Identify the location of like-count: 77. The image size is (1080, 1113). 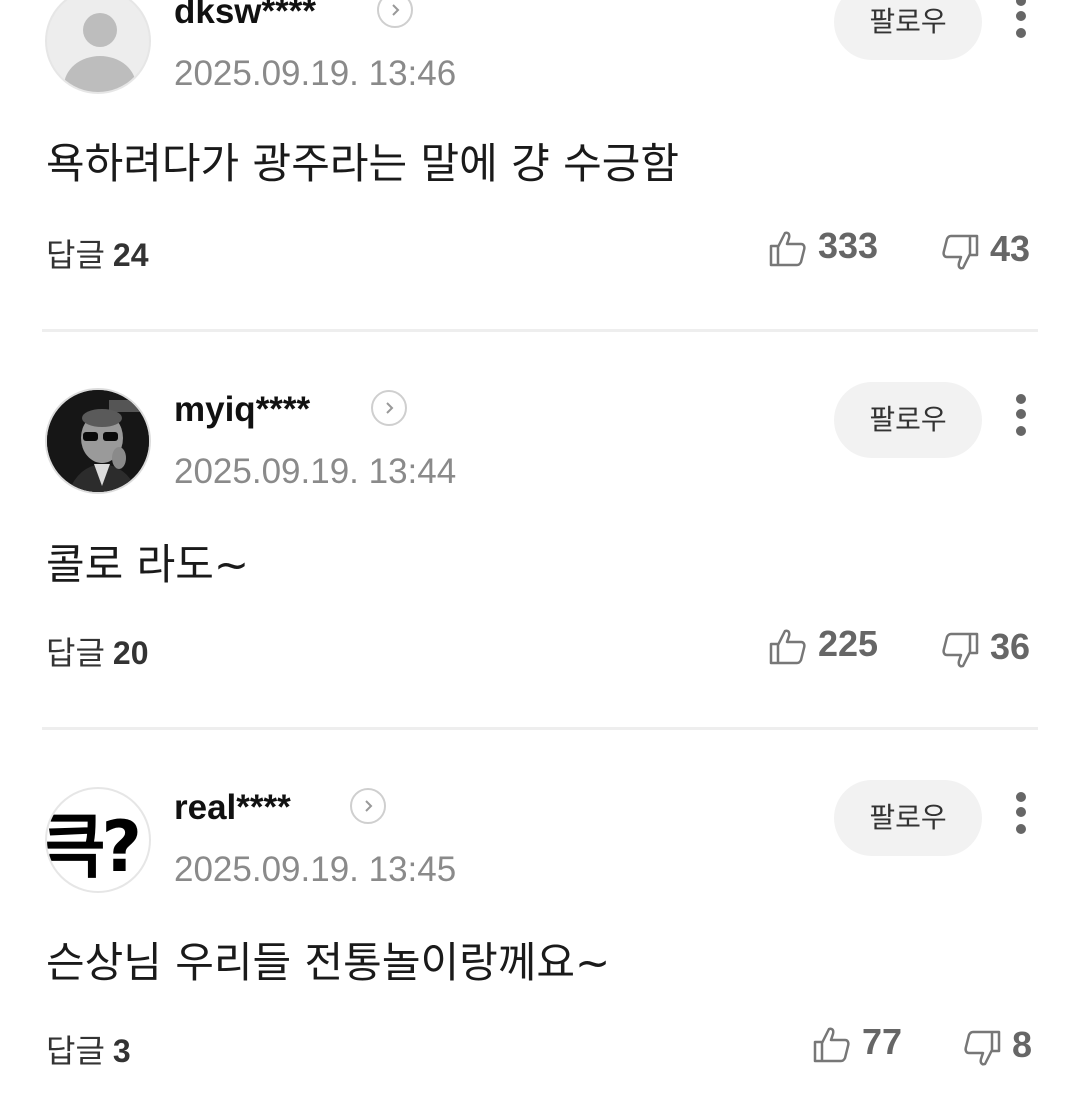
(882, 1041).